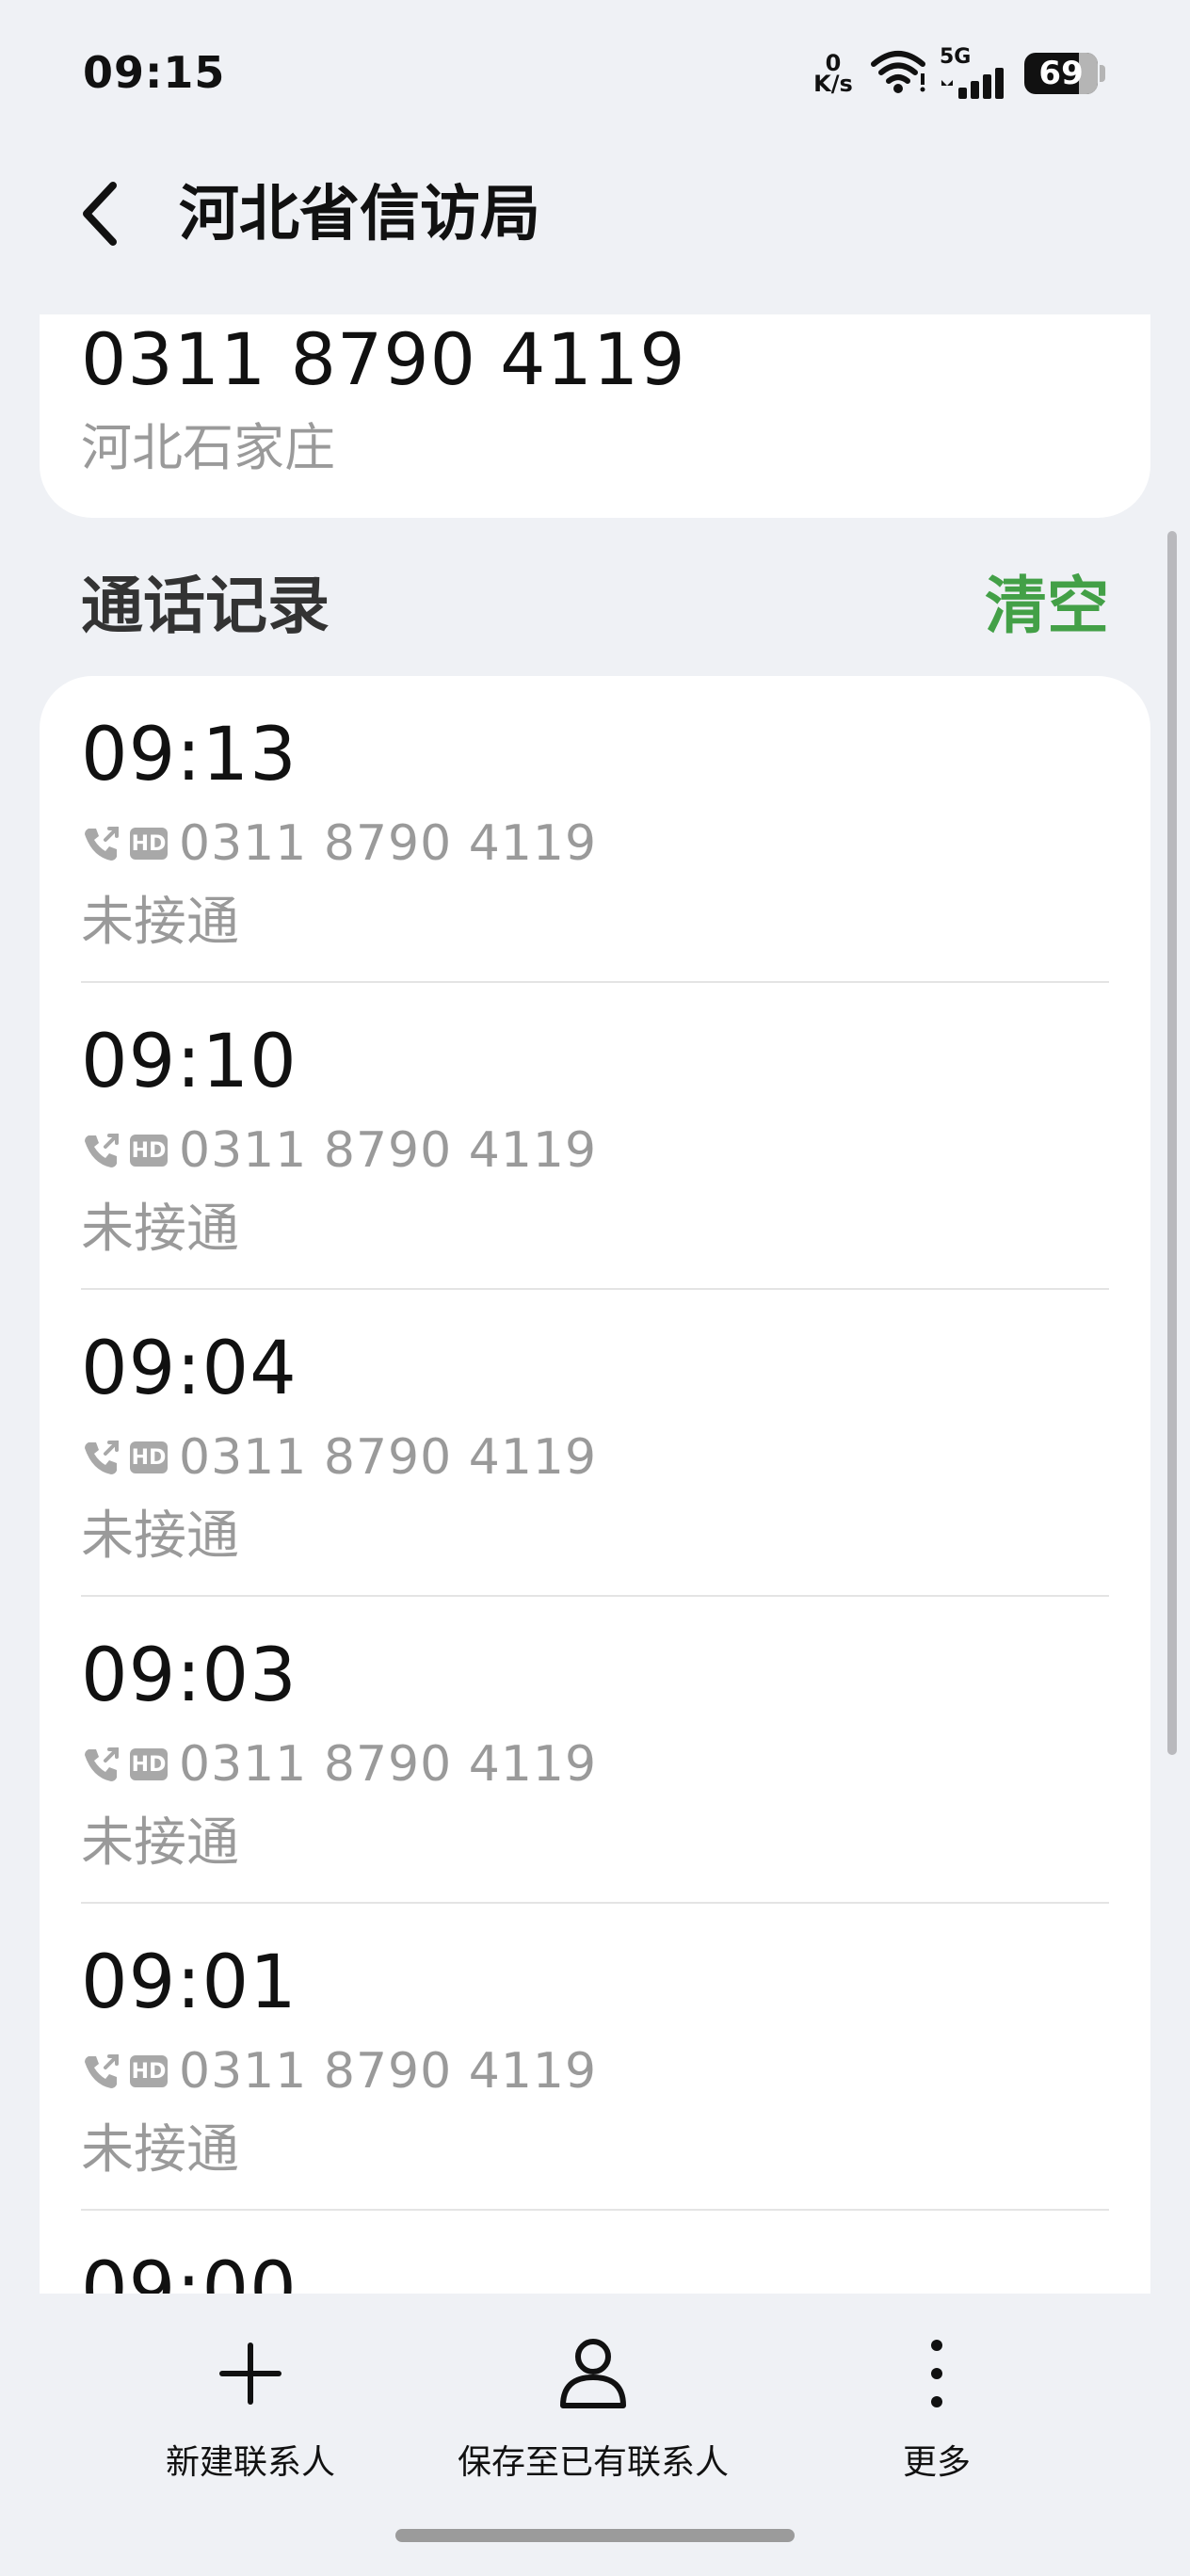 The width and height of the screenshot is (1190, 2576). I want to click on back-arrow-icon, so click(100, 214).